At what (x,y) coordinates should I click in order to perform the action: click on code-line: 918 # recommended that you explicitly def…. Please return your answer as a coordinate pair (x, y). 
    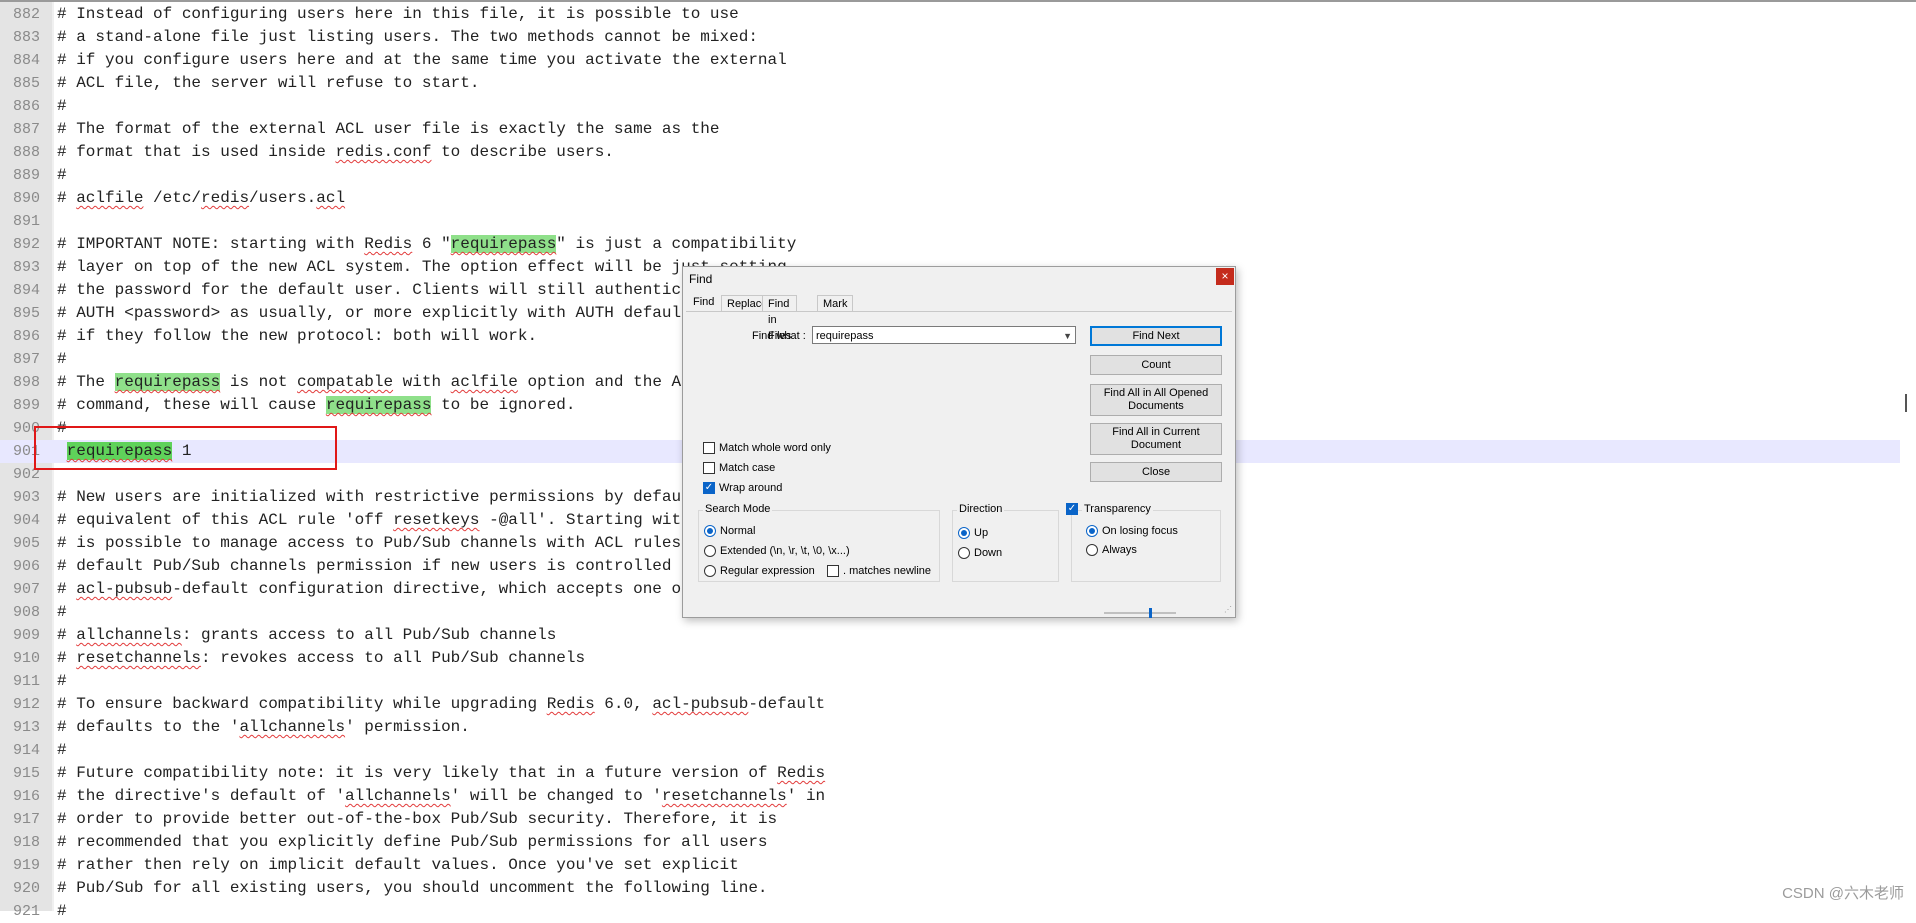
    Looking at the image, I should click on (950, 842).